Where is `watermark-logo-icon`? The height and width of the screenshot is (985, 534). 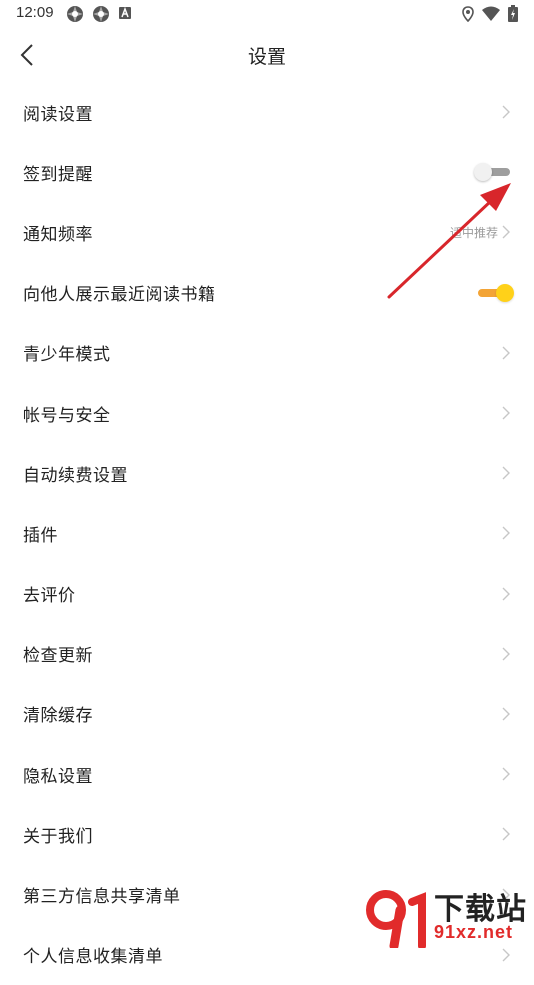
watermark-logo-icon is located at coordinates (396, 919).